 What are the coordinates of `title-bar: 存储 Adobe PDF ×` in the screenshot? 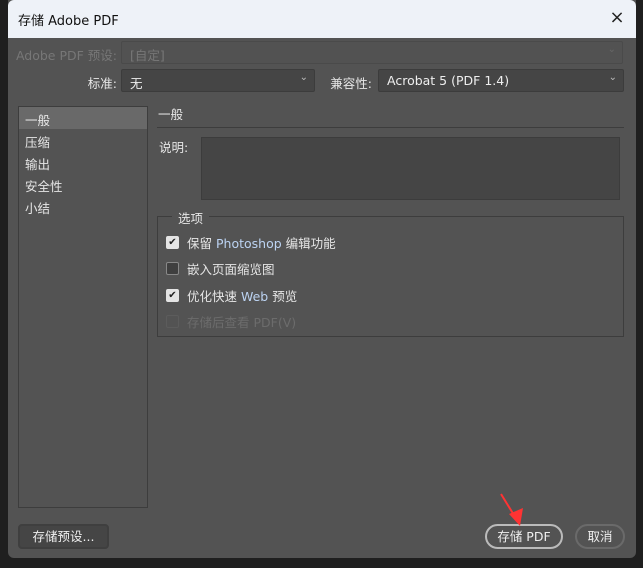 It's located at (322, 19).